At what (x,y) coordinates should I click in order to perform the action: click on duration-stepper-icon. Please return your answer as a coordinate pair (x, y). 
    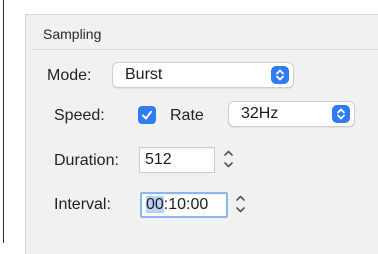
    Looking at the image, I should click on (228, 159).